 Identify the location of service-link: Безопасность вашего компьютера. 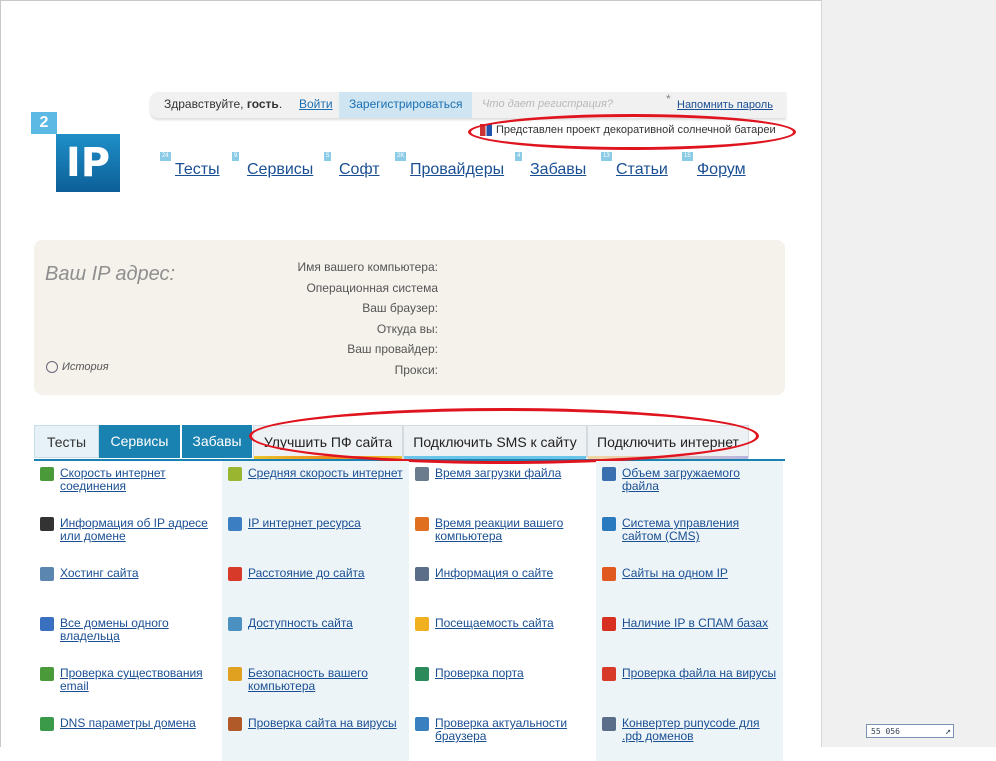
(327, 680).